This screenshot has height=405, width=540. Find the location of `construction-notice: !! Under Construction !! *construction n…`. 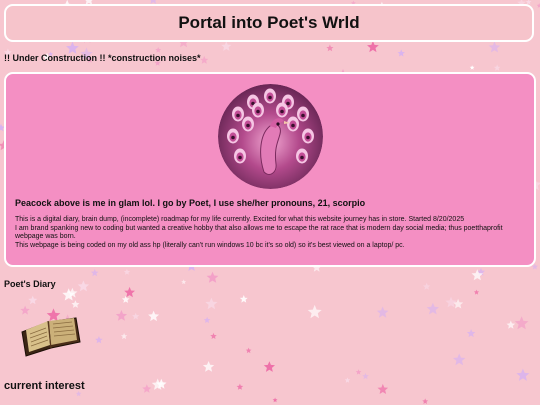

construction-notice: !! Under Construction !! *construction n… is located at coordinates (102, 58).